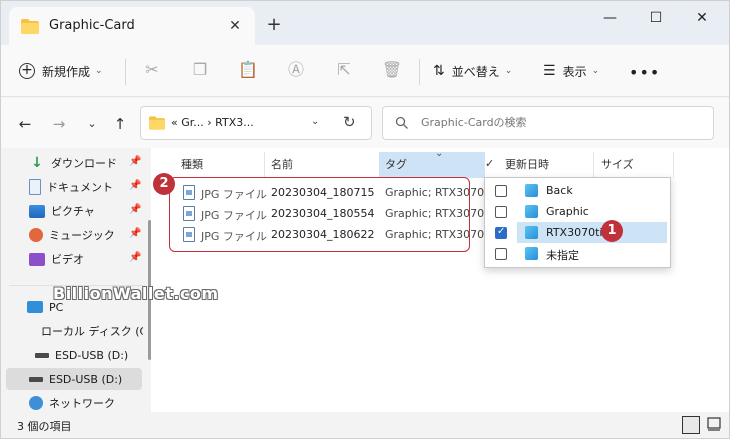 This screenshot has height=439, width=730. Describe the element at coordinates (92, 355) in the screenshot. I see `sidebar-item-label: ESD-USB (D:)` at that location.